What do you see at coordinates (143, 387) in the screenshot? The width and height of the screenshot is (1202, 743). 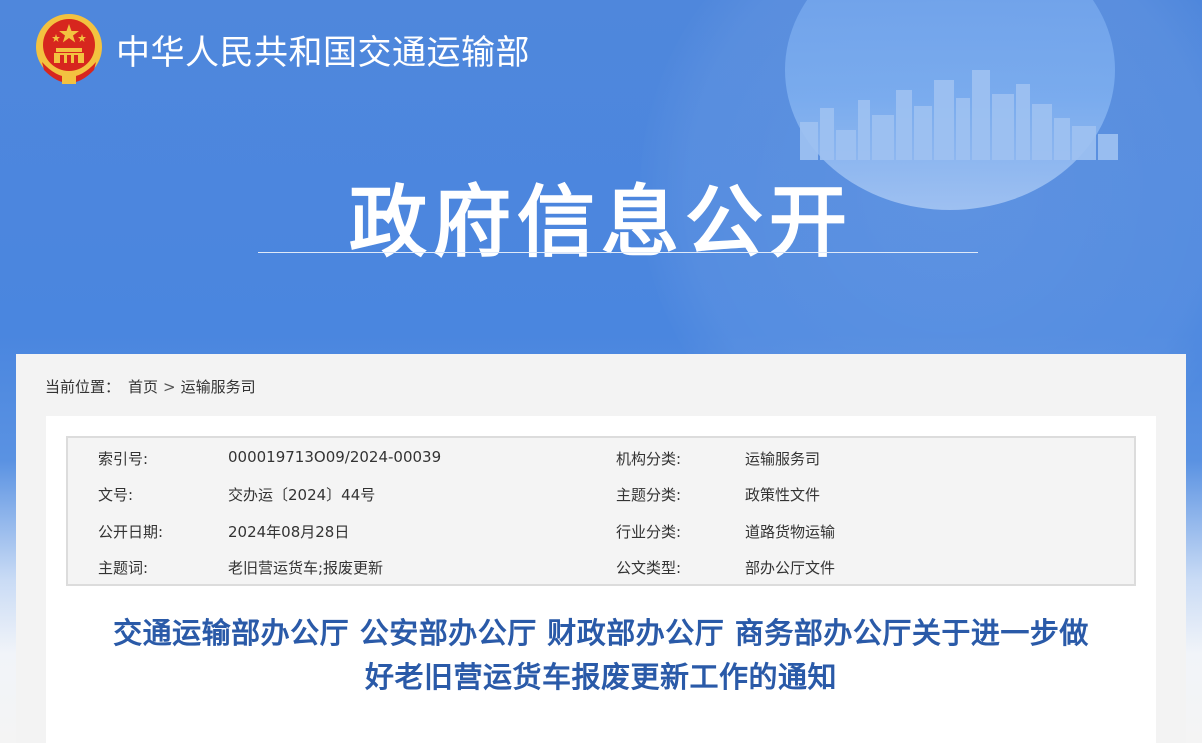 I see `breadcrumb-home-link: 首页` at bounding box center [143, 387].